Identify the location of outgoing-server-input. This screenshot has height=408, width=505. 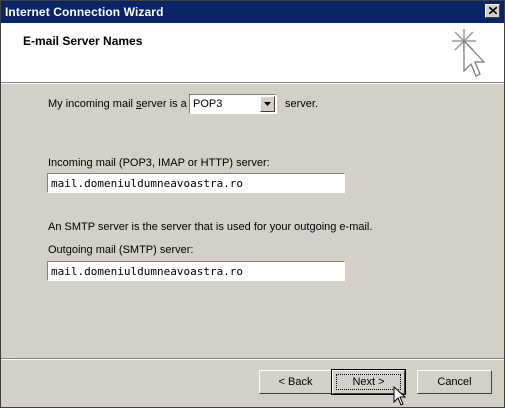
(196, 271).